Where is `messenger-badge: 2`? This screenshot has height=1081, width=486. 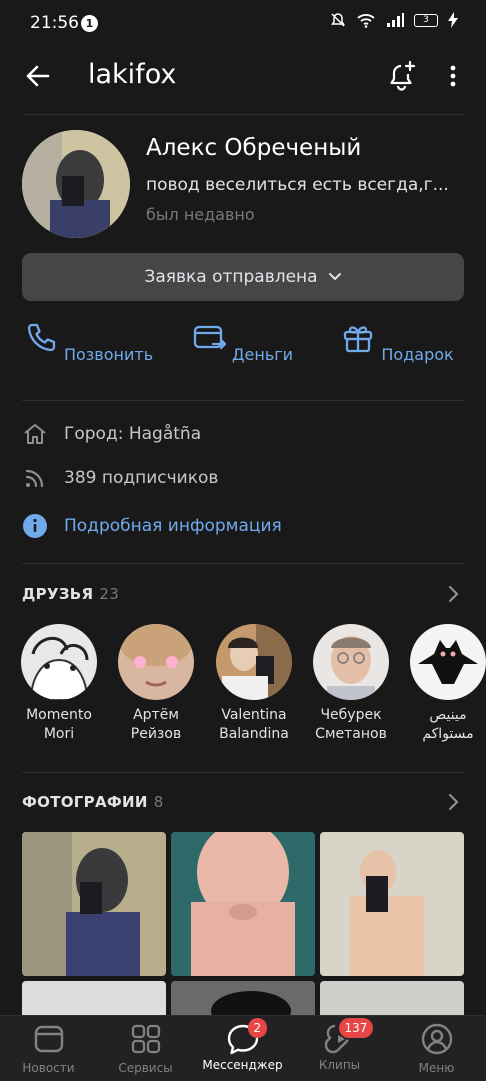 messenger-badge: 2 is located at coordinates (257, 1028).